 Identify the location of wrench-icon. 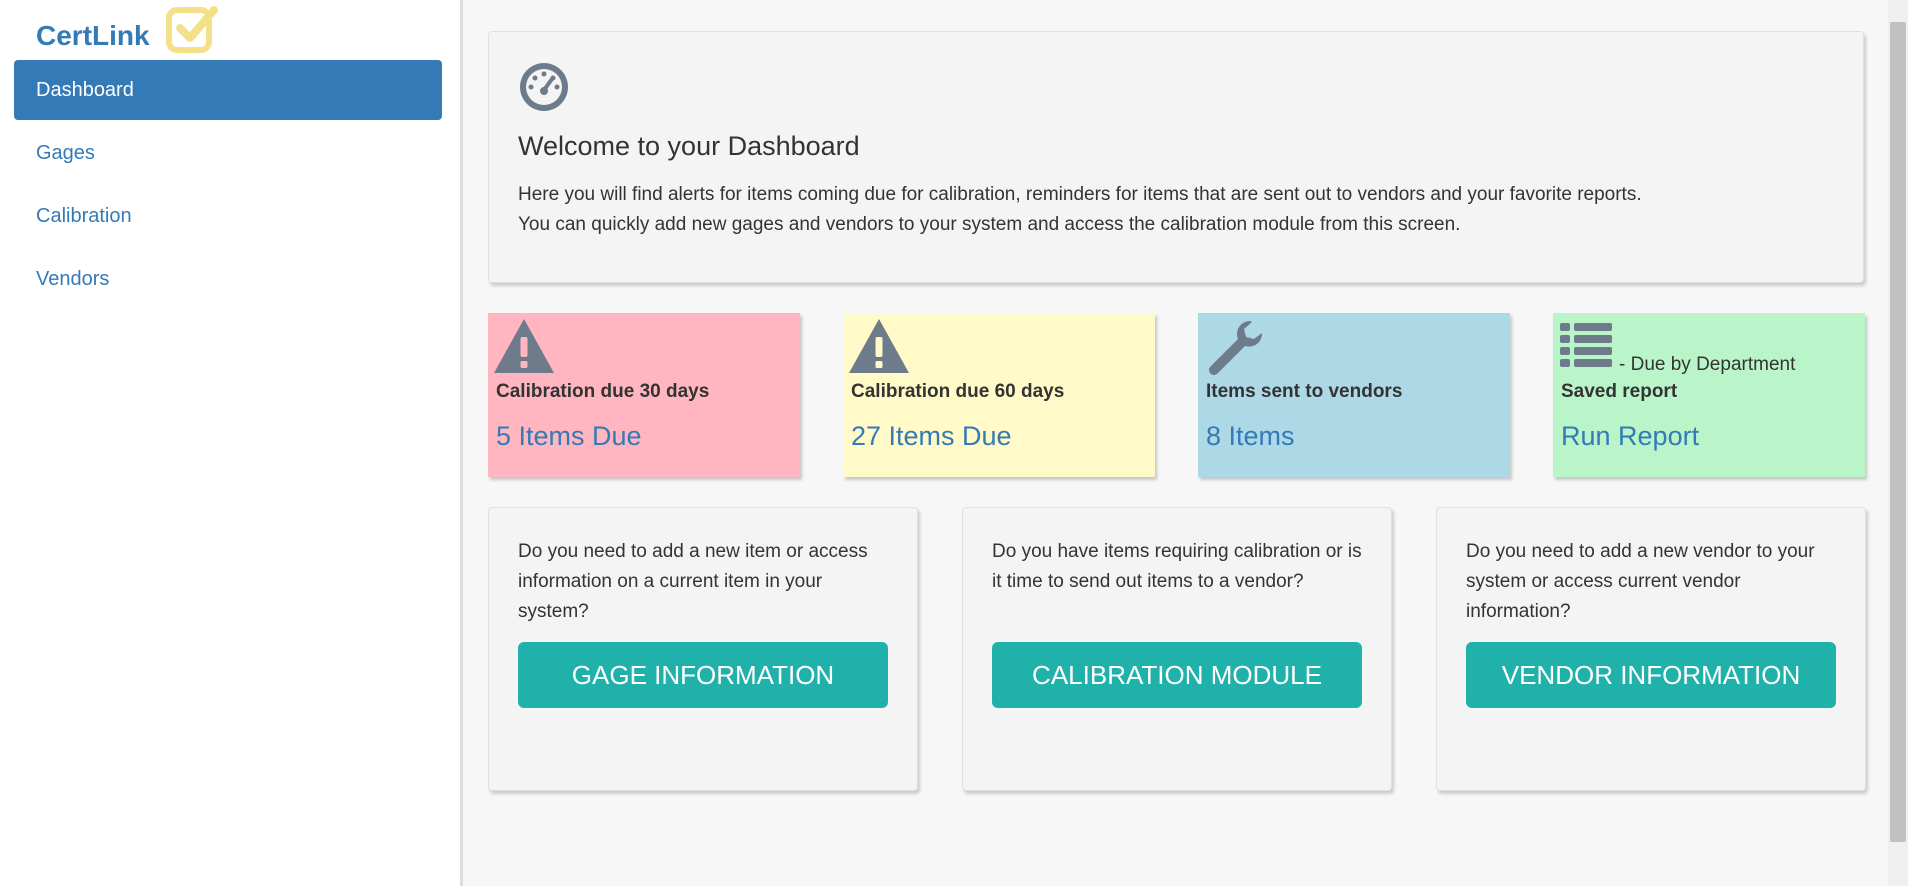
(1235, 348).